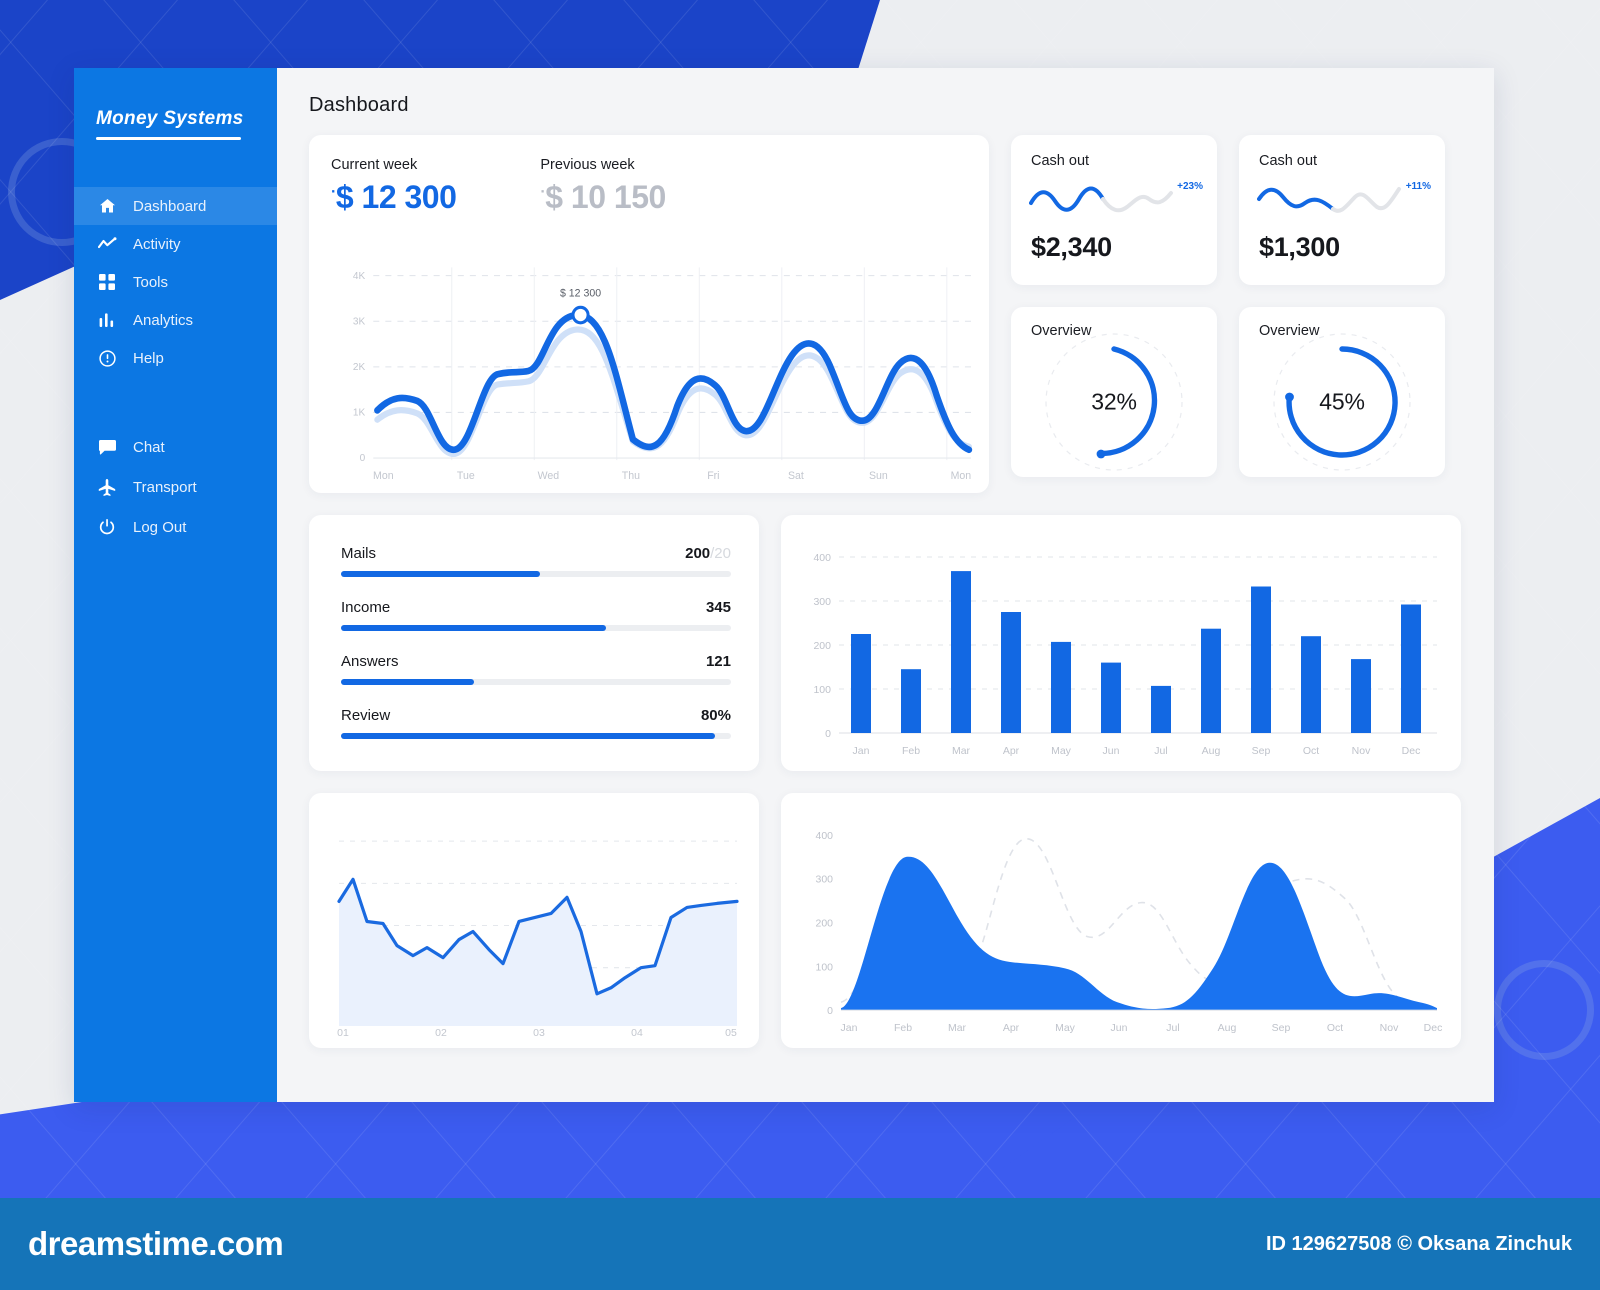  What do you see at coordinates (163, 320) in the screenshot?
I see `sidebar-item-label: Analytics` at bounding box center [163, 320].